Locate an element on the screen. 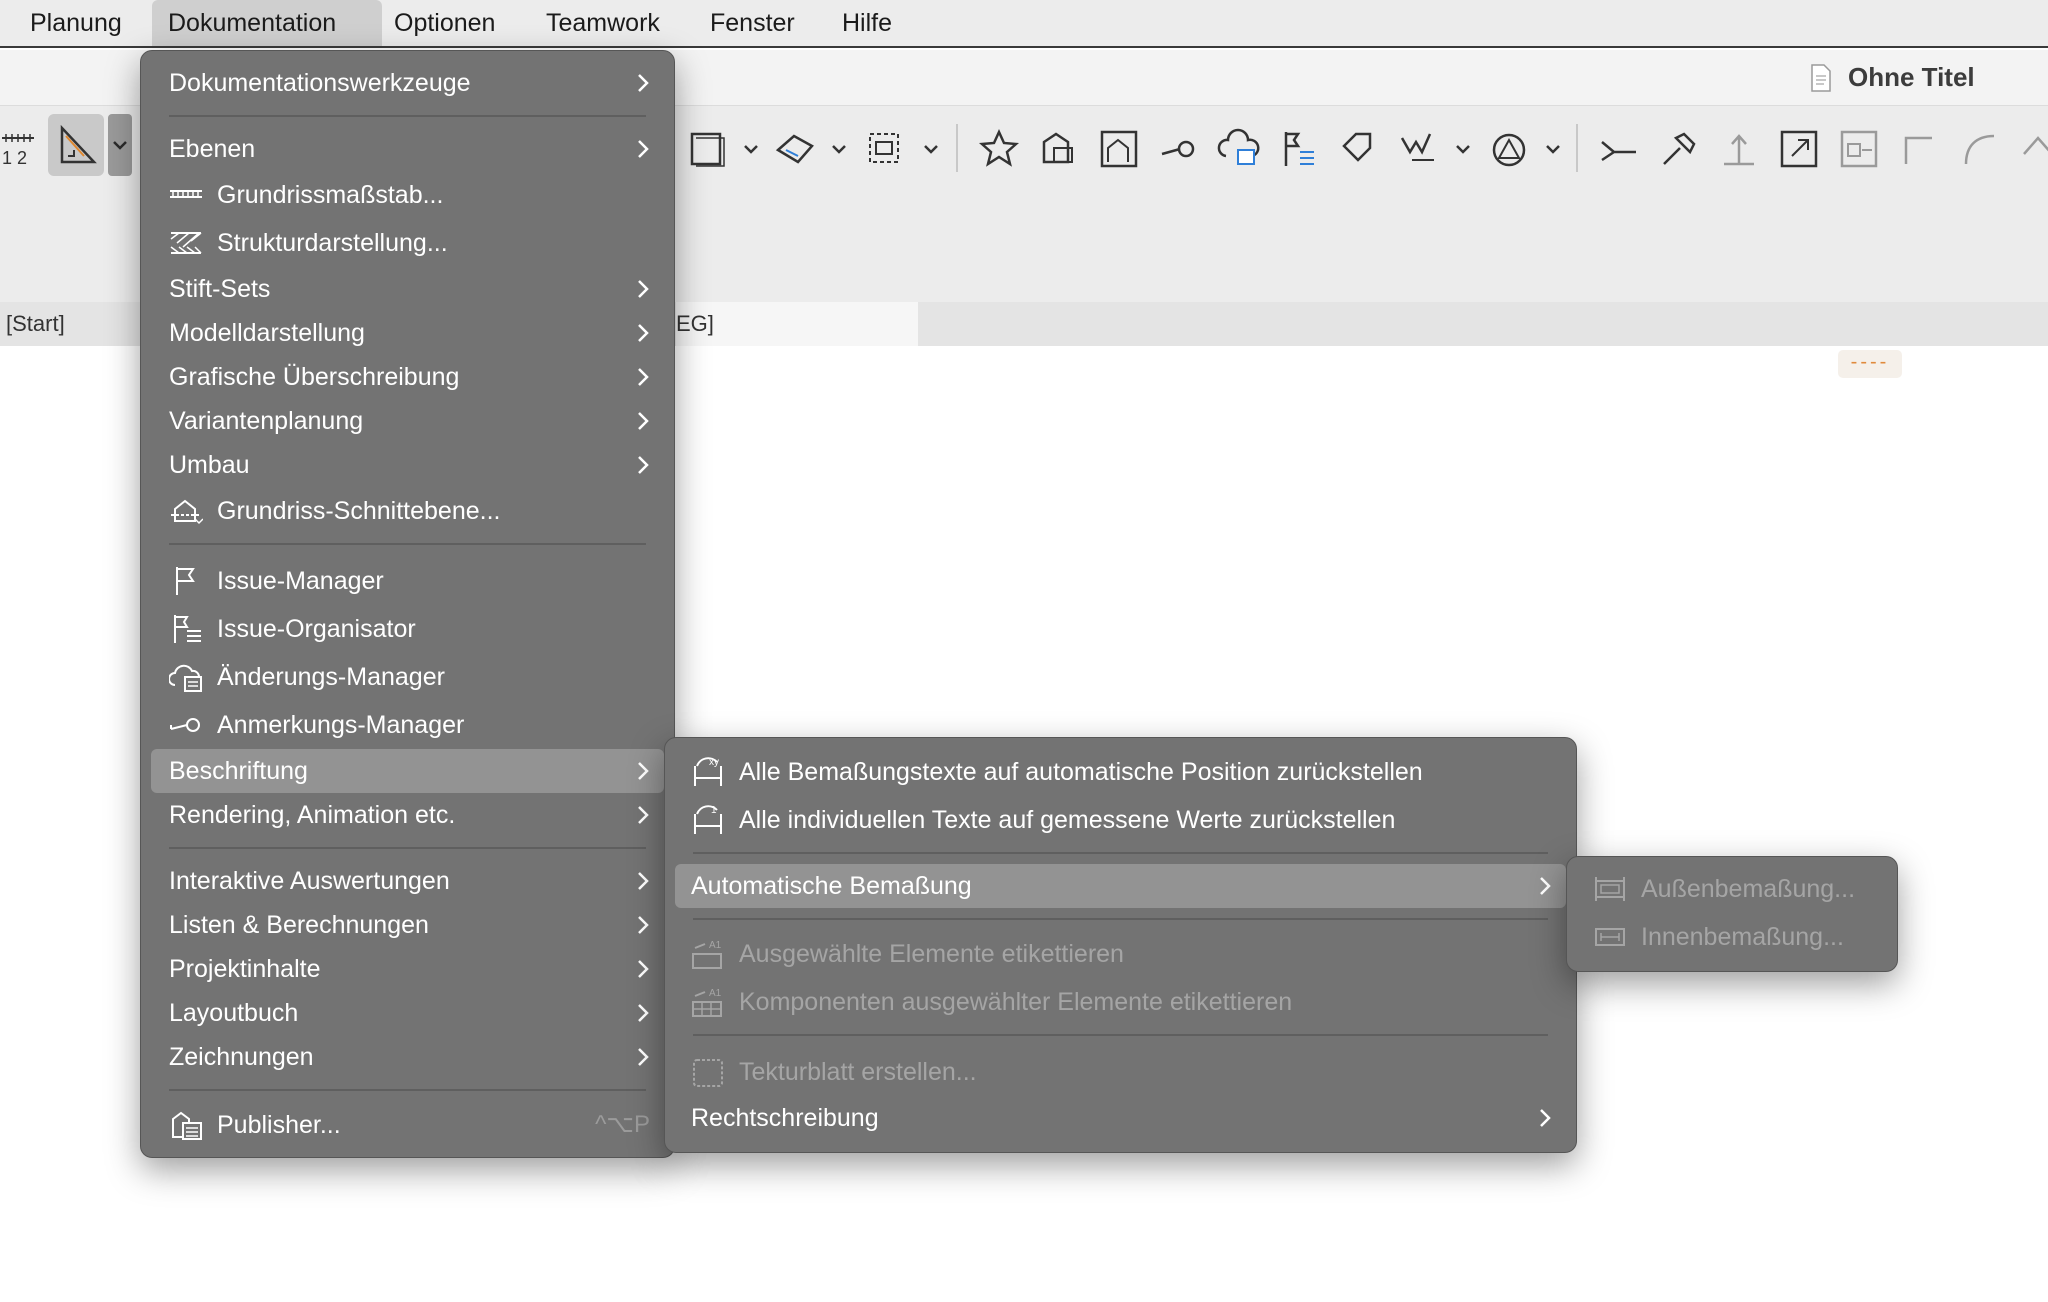 This screenshot has width=2048, height=1302. toolbar-divider is located at coordinates (1577, 148).